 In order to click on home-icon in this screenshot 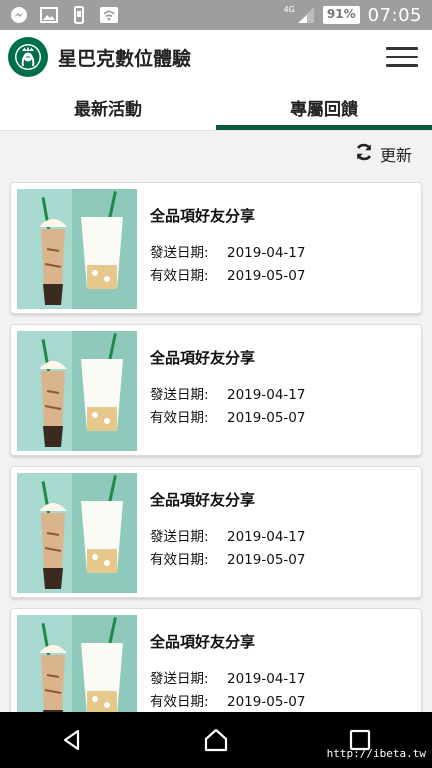, I will do `click(216, 740)`.